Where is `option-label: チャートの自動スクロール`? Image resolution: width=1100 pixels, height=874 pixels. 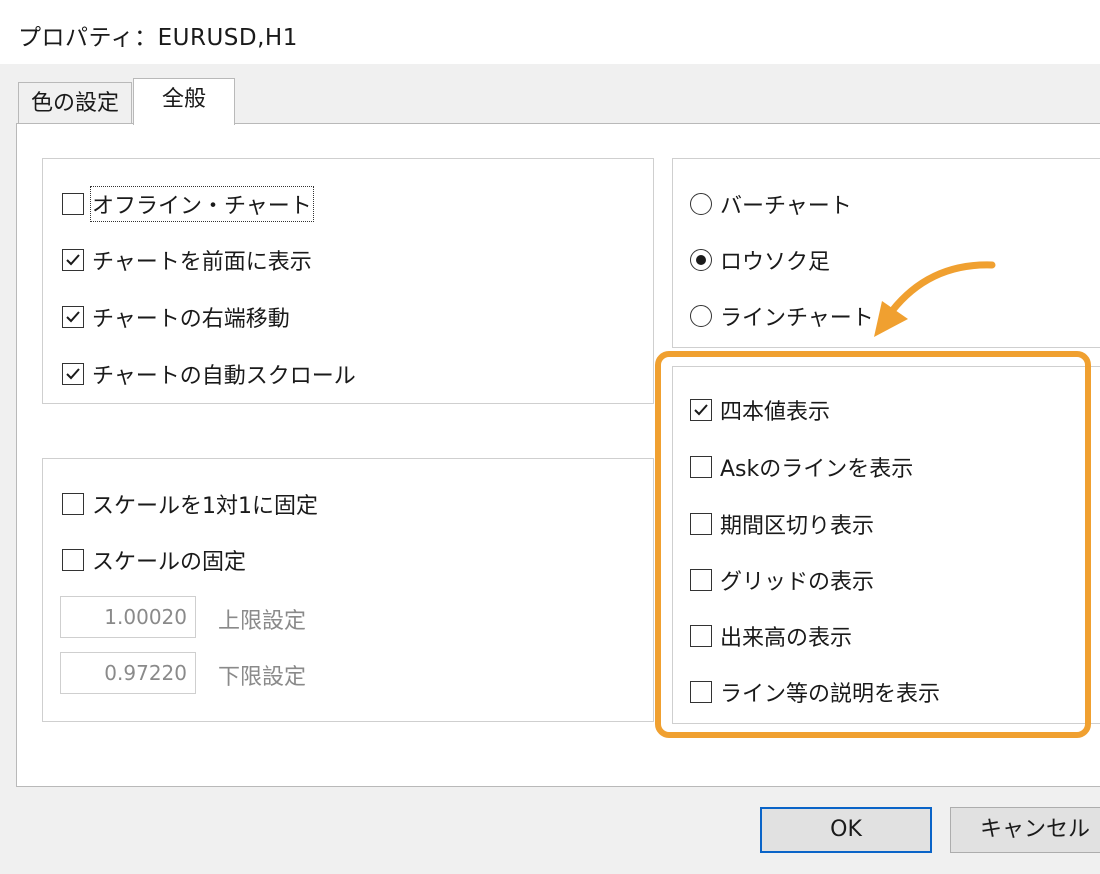 option-label: チャートの自動スクロール is located at coordinates (224, 376).